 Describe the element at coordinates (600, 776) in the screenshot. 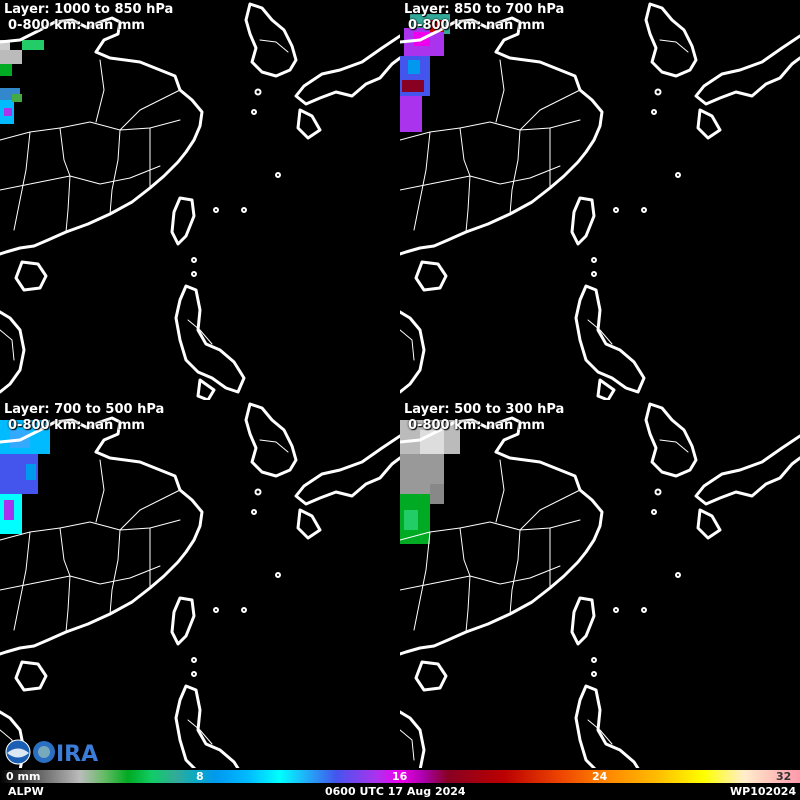

I see `colorbar-tick: 24` at that location.